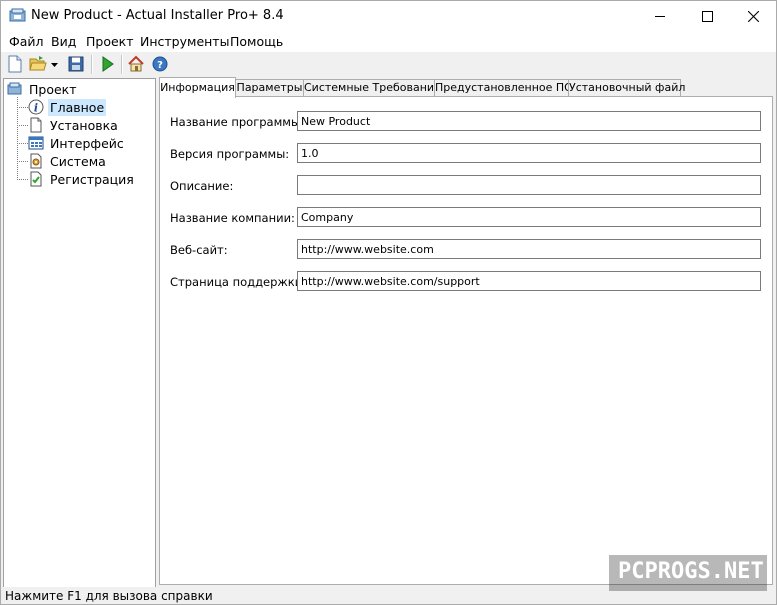 This screenshot has height=605, width=777. Describe the element at coordinates (157, 15) in the screenshot. I see `window-title: New Product - Actual Installer Pro+ 8.4` at that location.